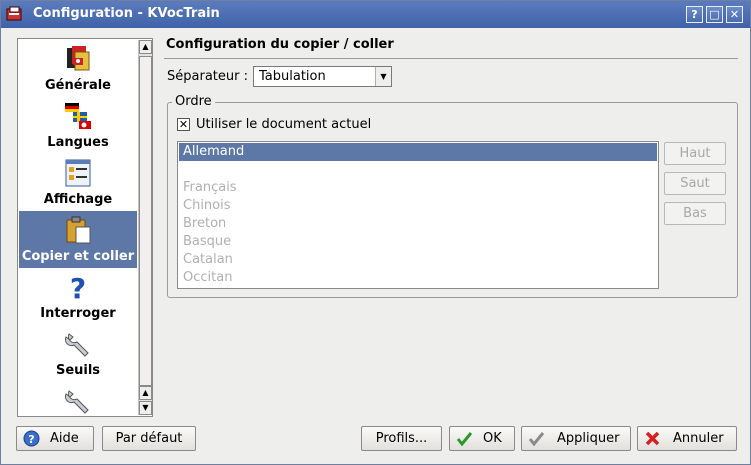 The image size is (751, 465). What do you see at coordinates (418, 242) in the screenshot?
I see `list-item: Basque` at bounding box center [418, 242].